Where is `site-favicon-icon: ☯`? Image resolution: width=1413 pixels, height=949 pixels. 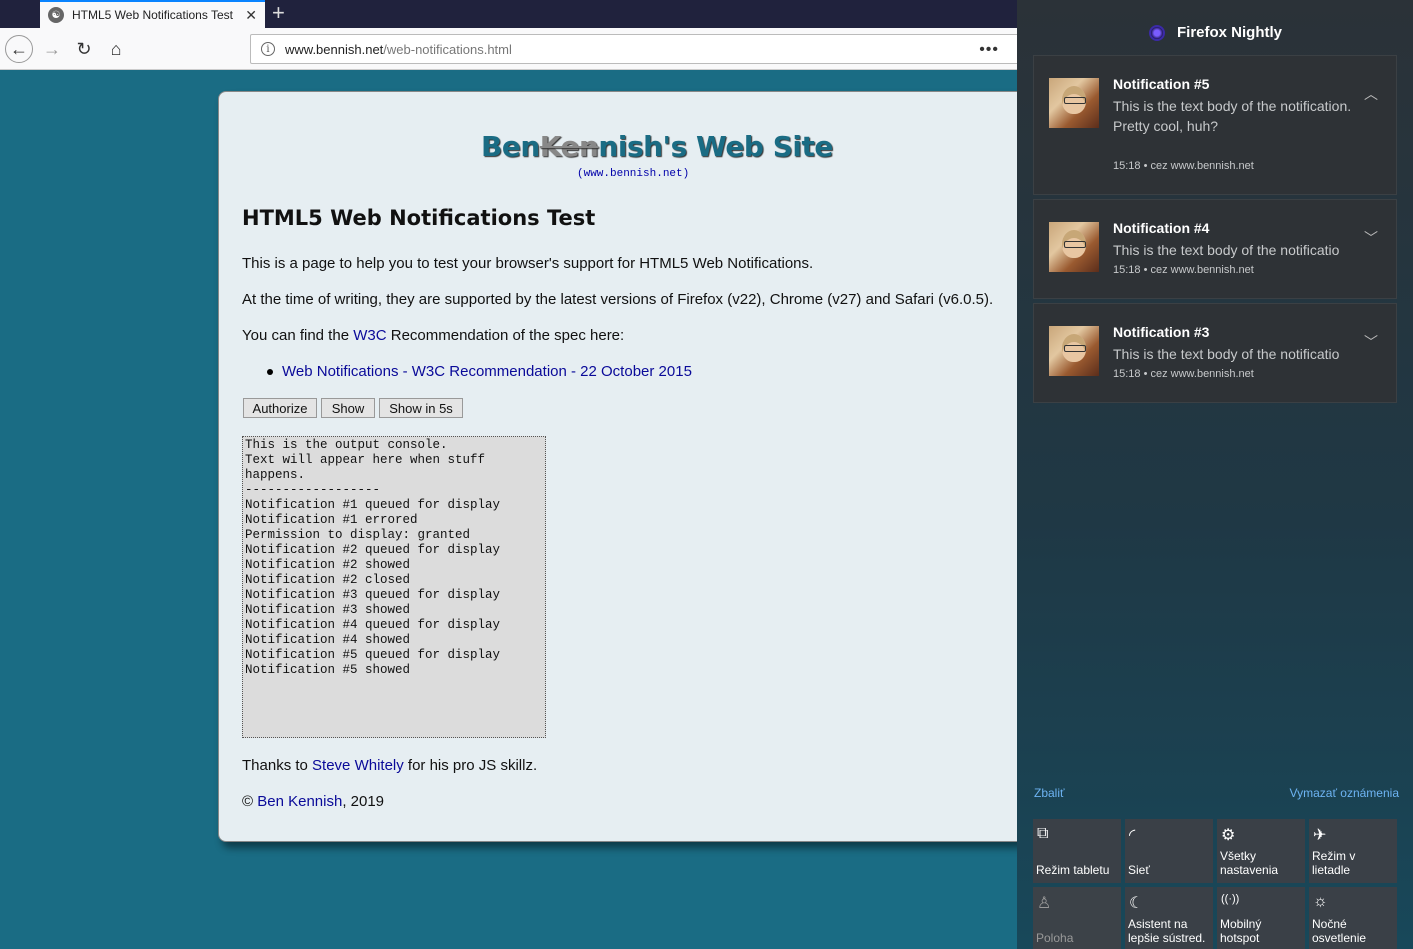
site-favicon-icon: ☯ is located at coordinates (56, 15).